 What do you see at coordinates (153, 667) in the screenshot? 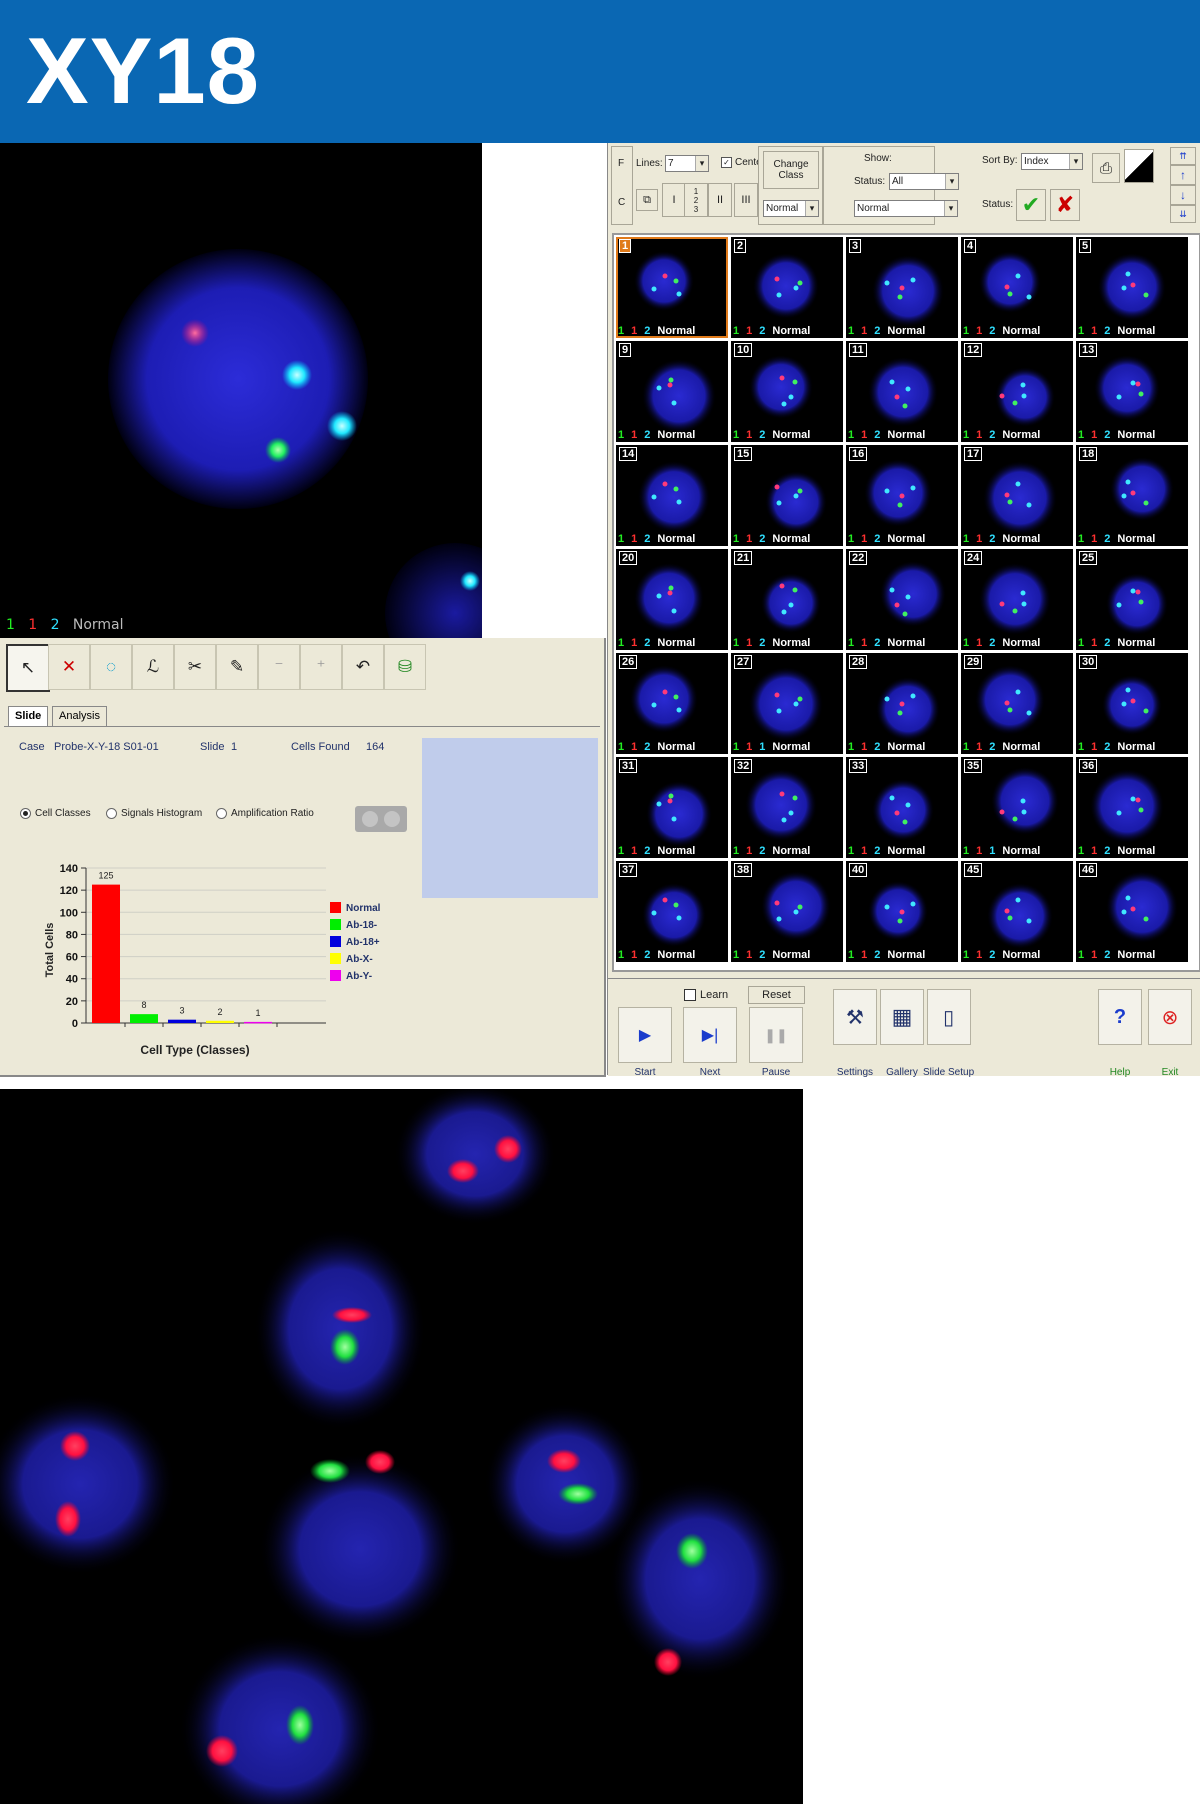
I see `lasso-tool: ℒ` at bounding box center [153, 667].